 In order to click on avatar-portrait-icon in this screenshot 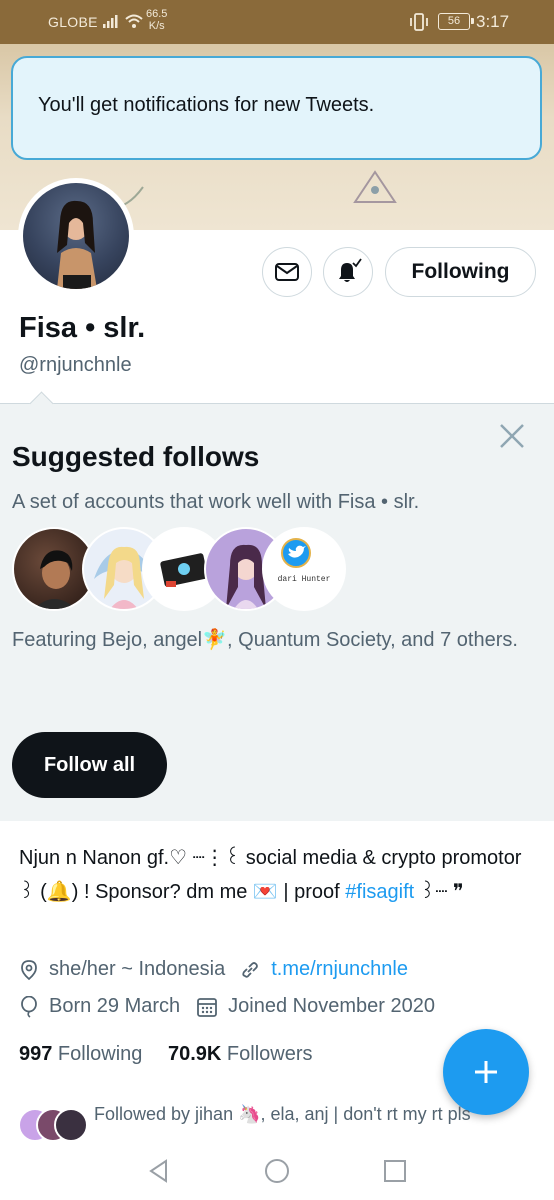, I will do `click(77, 244)`.